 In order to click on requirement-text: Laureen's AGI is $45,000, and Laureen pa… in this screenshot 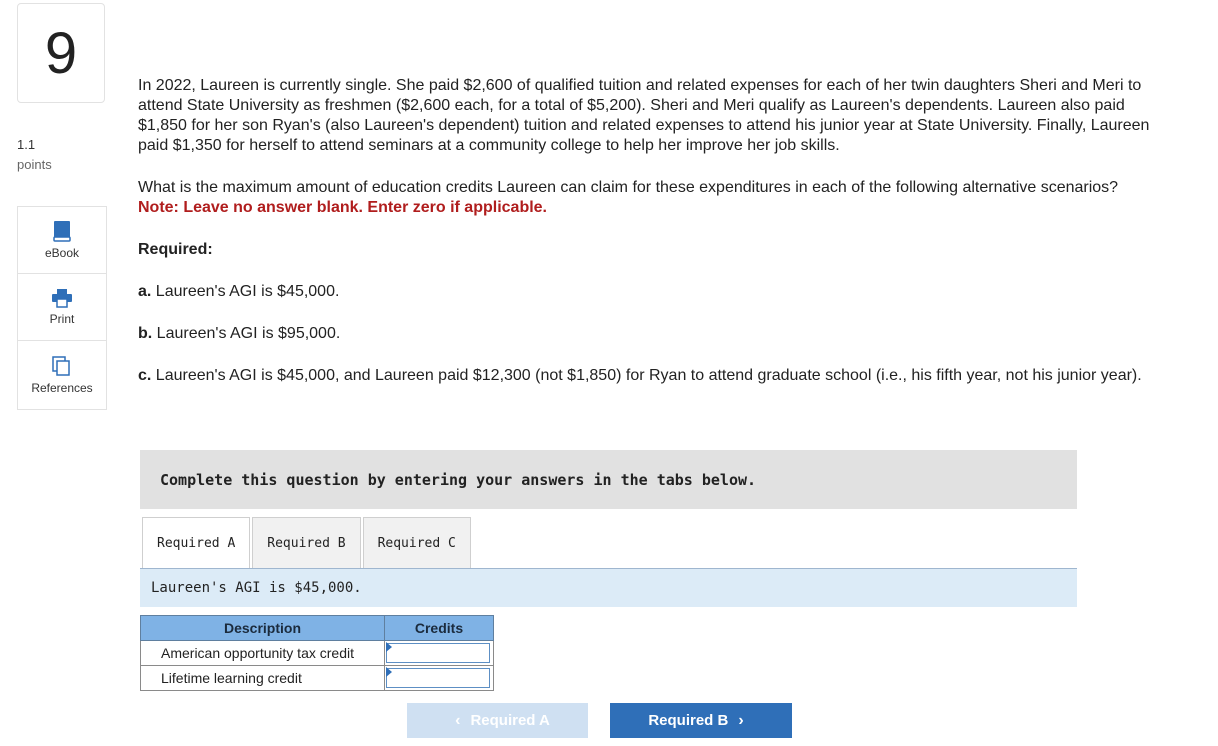, I will do `click(648, 375)`.